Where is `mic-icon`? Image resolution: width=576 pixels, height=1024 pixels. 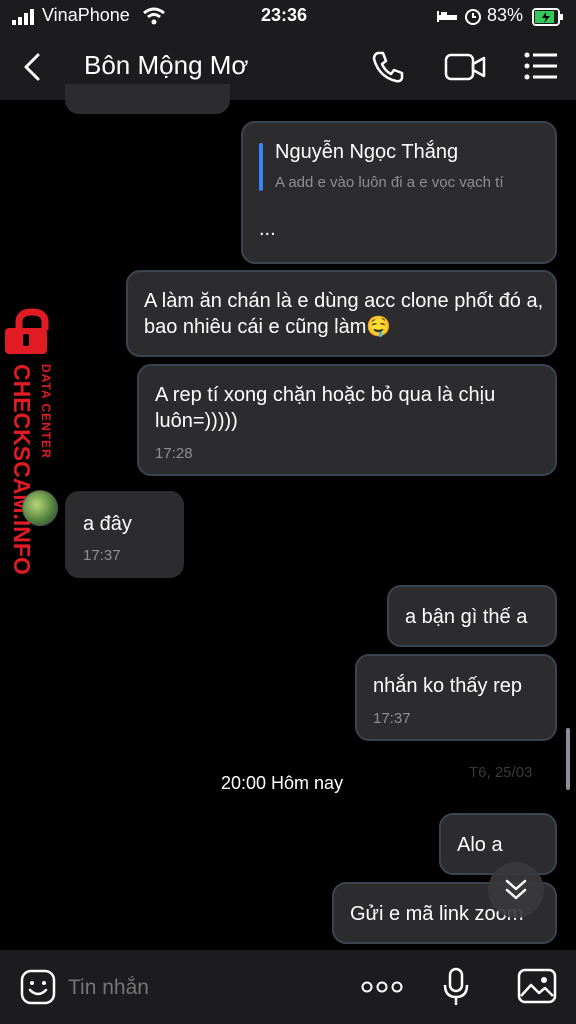 mic-icon is located at coordinates (456, 987).